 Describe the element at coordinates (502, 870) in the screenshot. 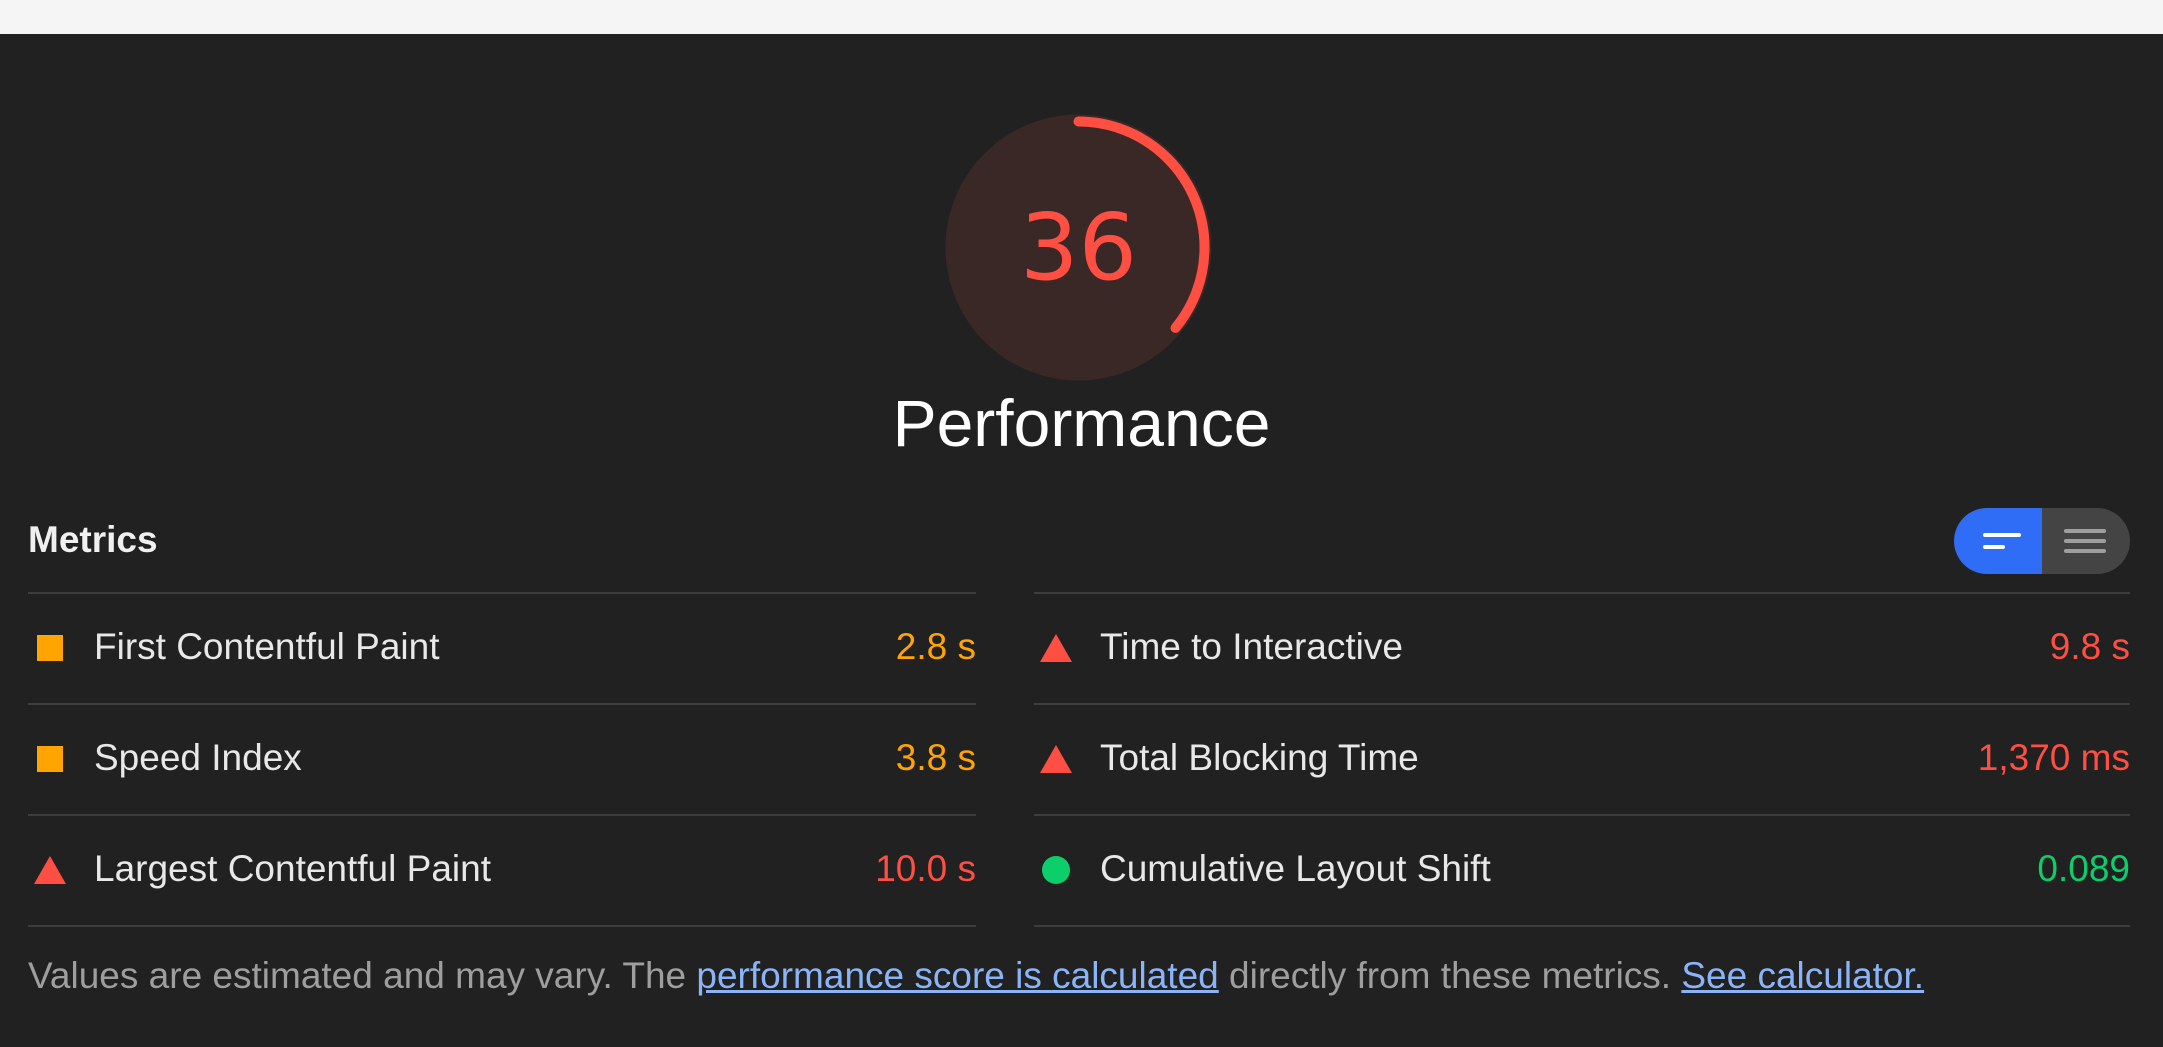

I see `metric-largest-contentful-paint: Largest Contentful Paint 10.0 s` at that location.